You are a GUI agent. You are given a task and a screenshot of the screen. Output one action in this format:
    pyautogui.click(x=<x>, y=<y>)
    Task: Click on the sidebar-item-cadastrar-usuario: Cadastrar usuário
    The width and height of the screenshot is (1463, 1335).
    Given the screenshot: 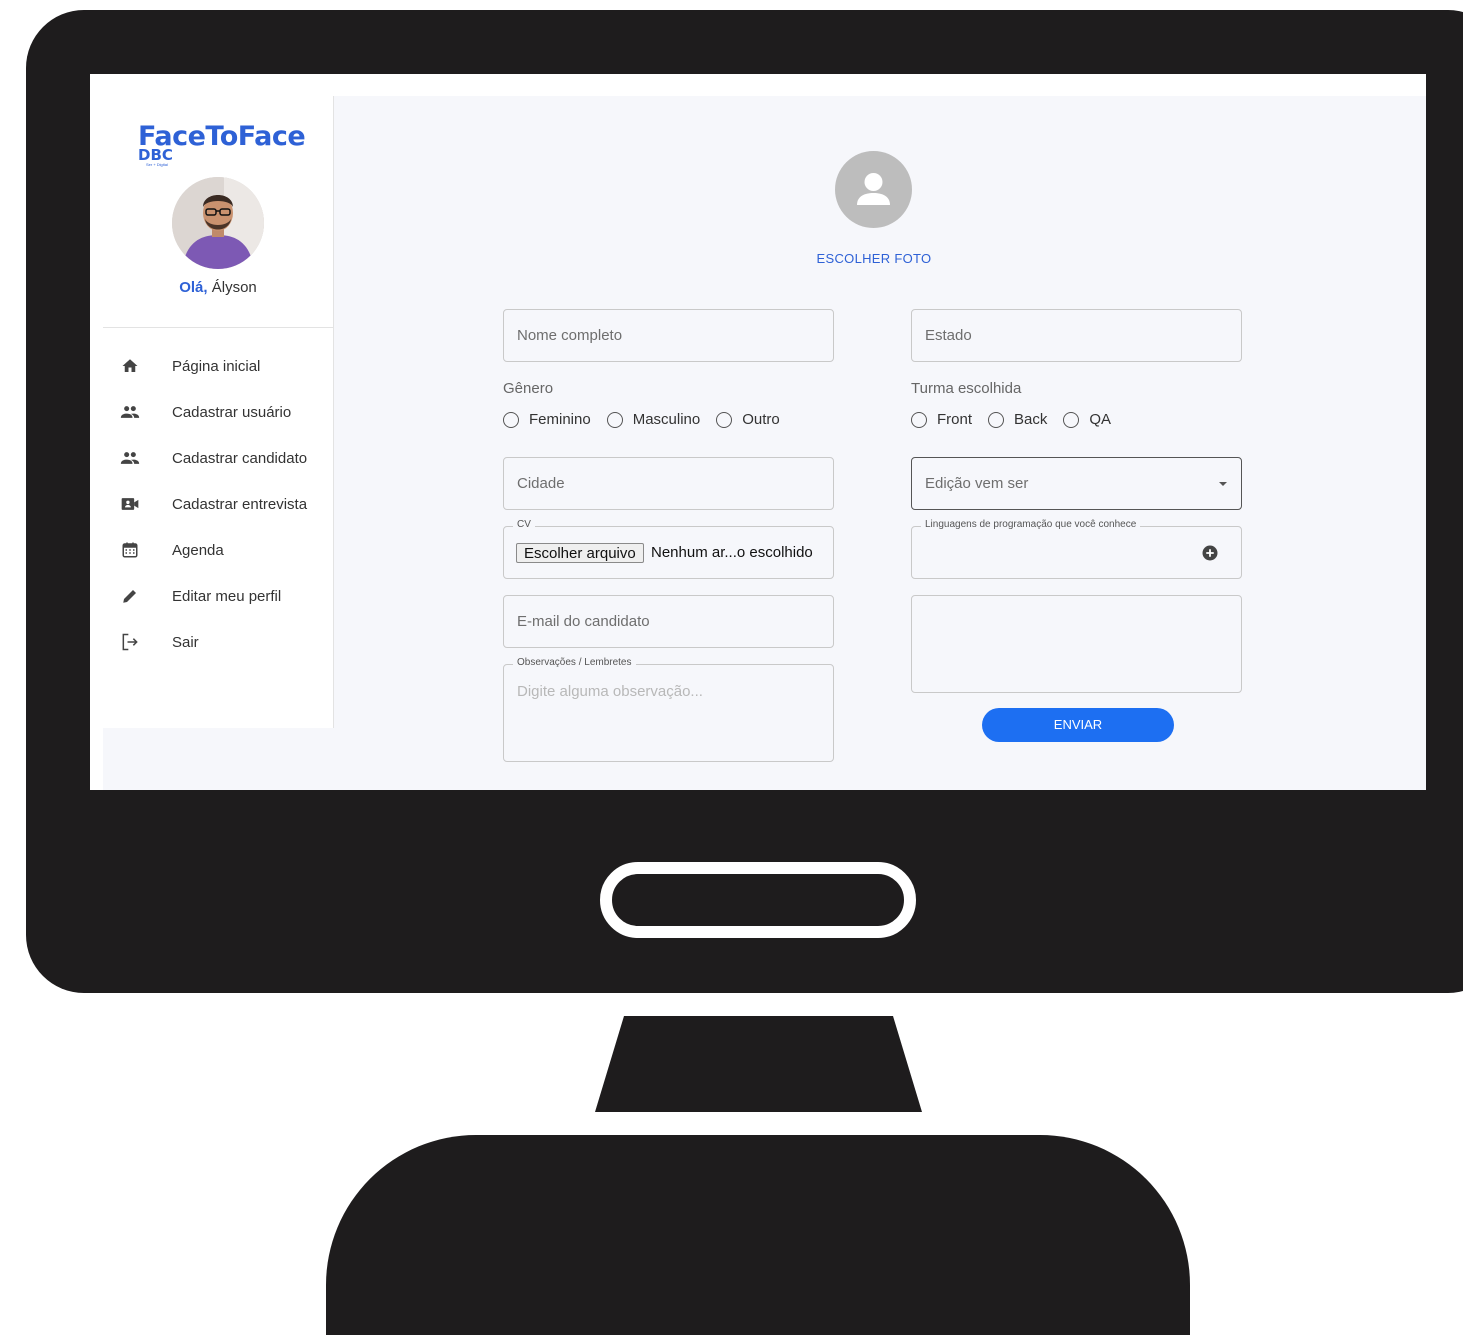 What is the action you would take?
    pyautogui.click(x=218, y=412)
    